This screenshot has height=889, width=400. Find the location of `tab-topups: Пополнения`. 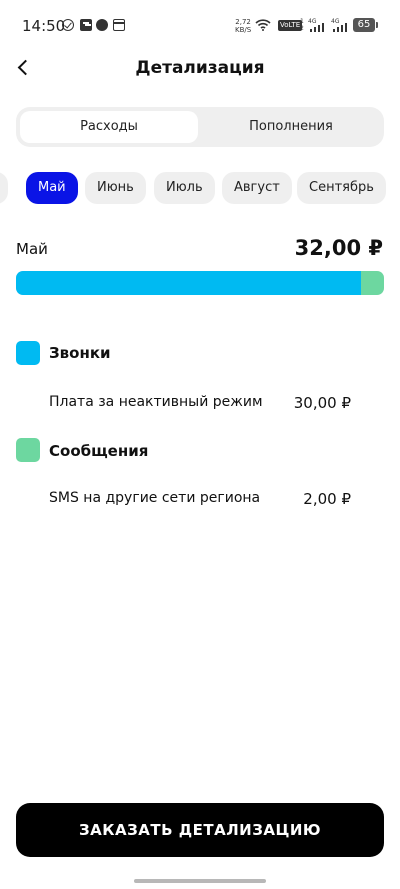

tab-topups: Пополнения is located at coordinates (291, 127).